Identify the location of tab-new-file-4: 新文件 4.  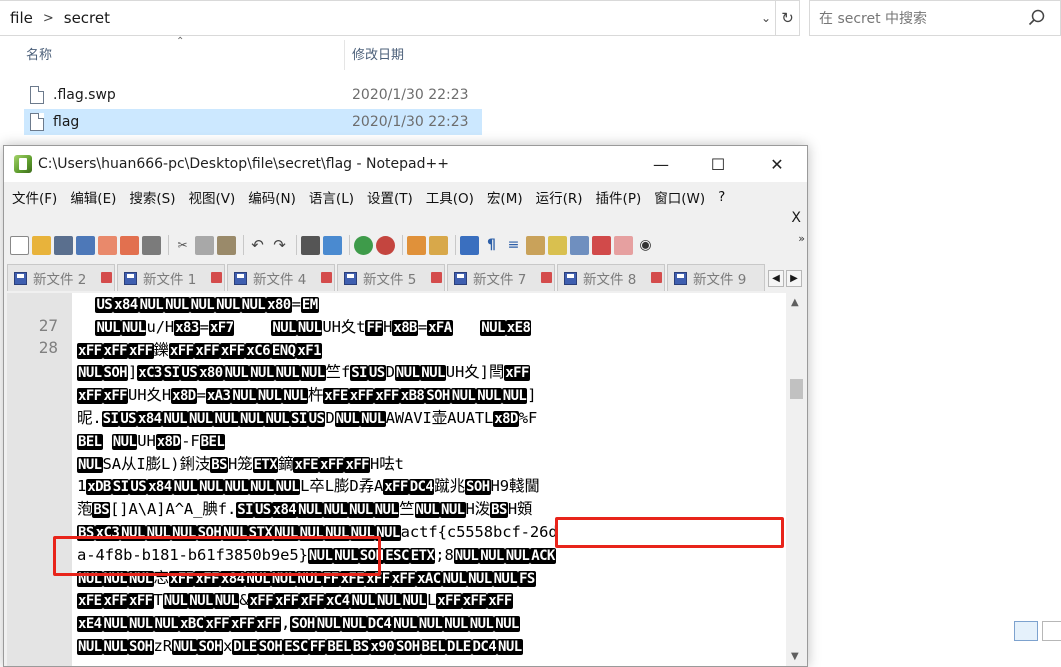
(281, 277).